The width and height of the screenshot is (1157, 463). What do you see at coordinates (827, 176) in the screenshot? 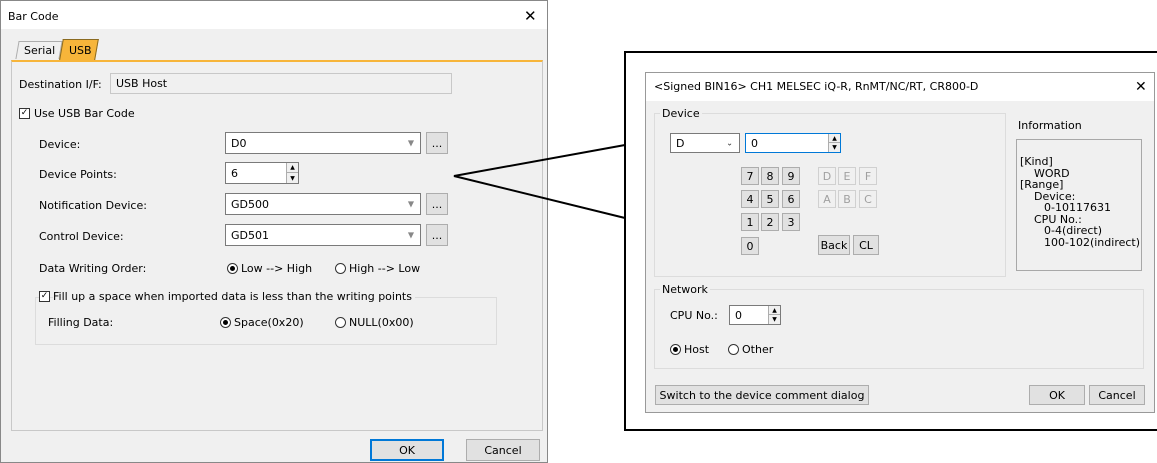
I see `key-d: D` at bounding box center [827, 176].